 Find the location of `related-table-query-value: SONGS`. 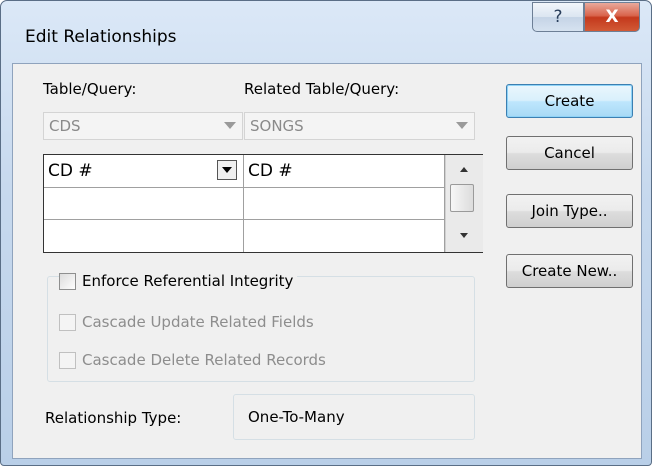

related-table-query-value: SONGS is located at coordinates (277, 126).